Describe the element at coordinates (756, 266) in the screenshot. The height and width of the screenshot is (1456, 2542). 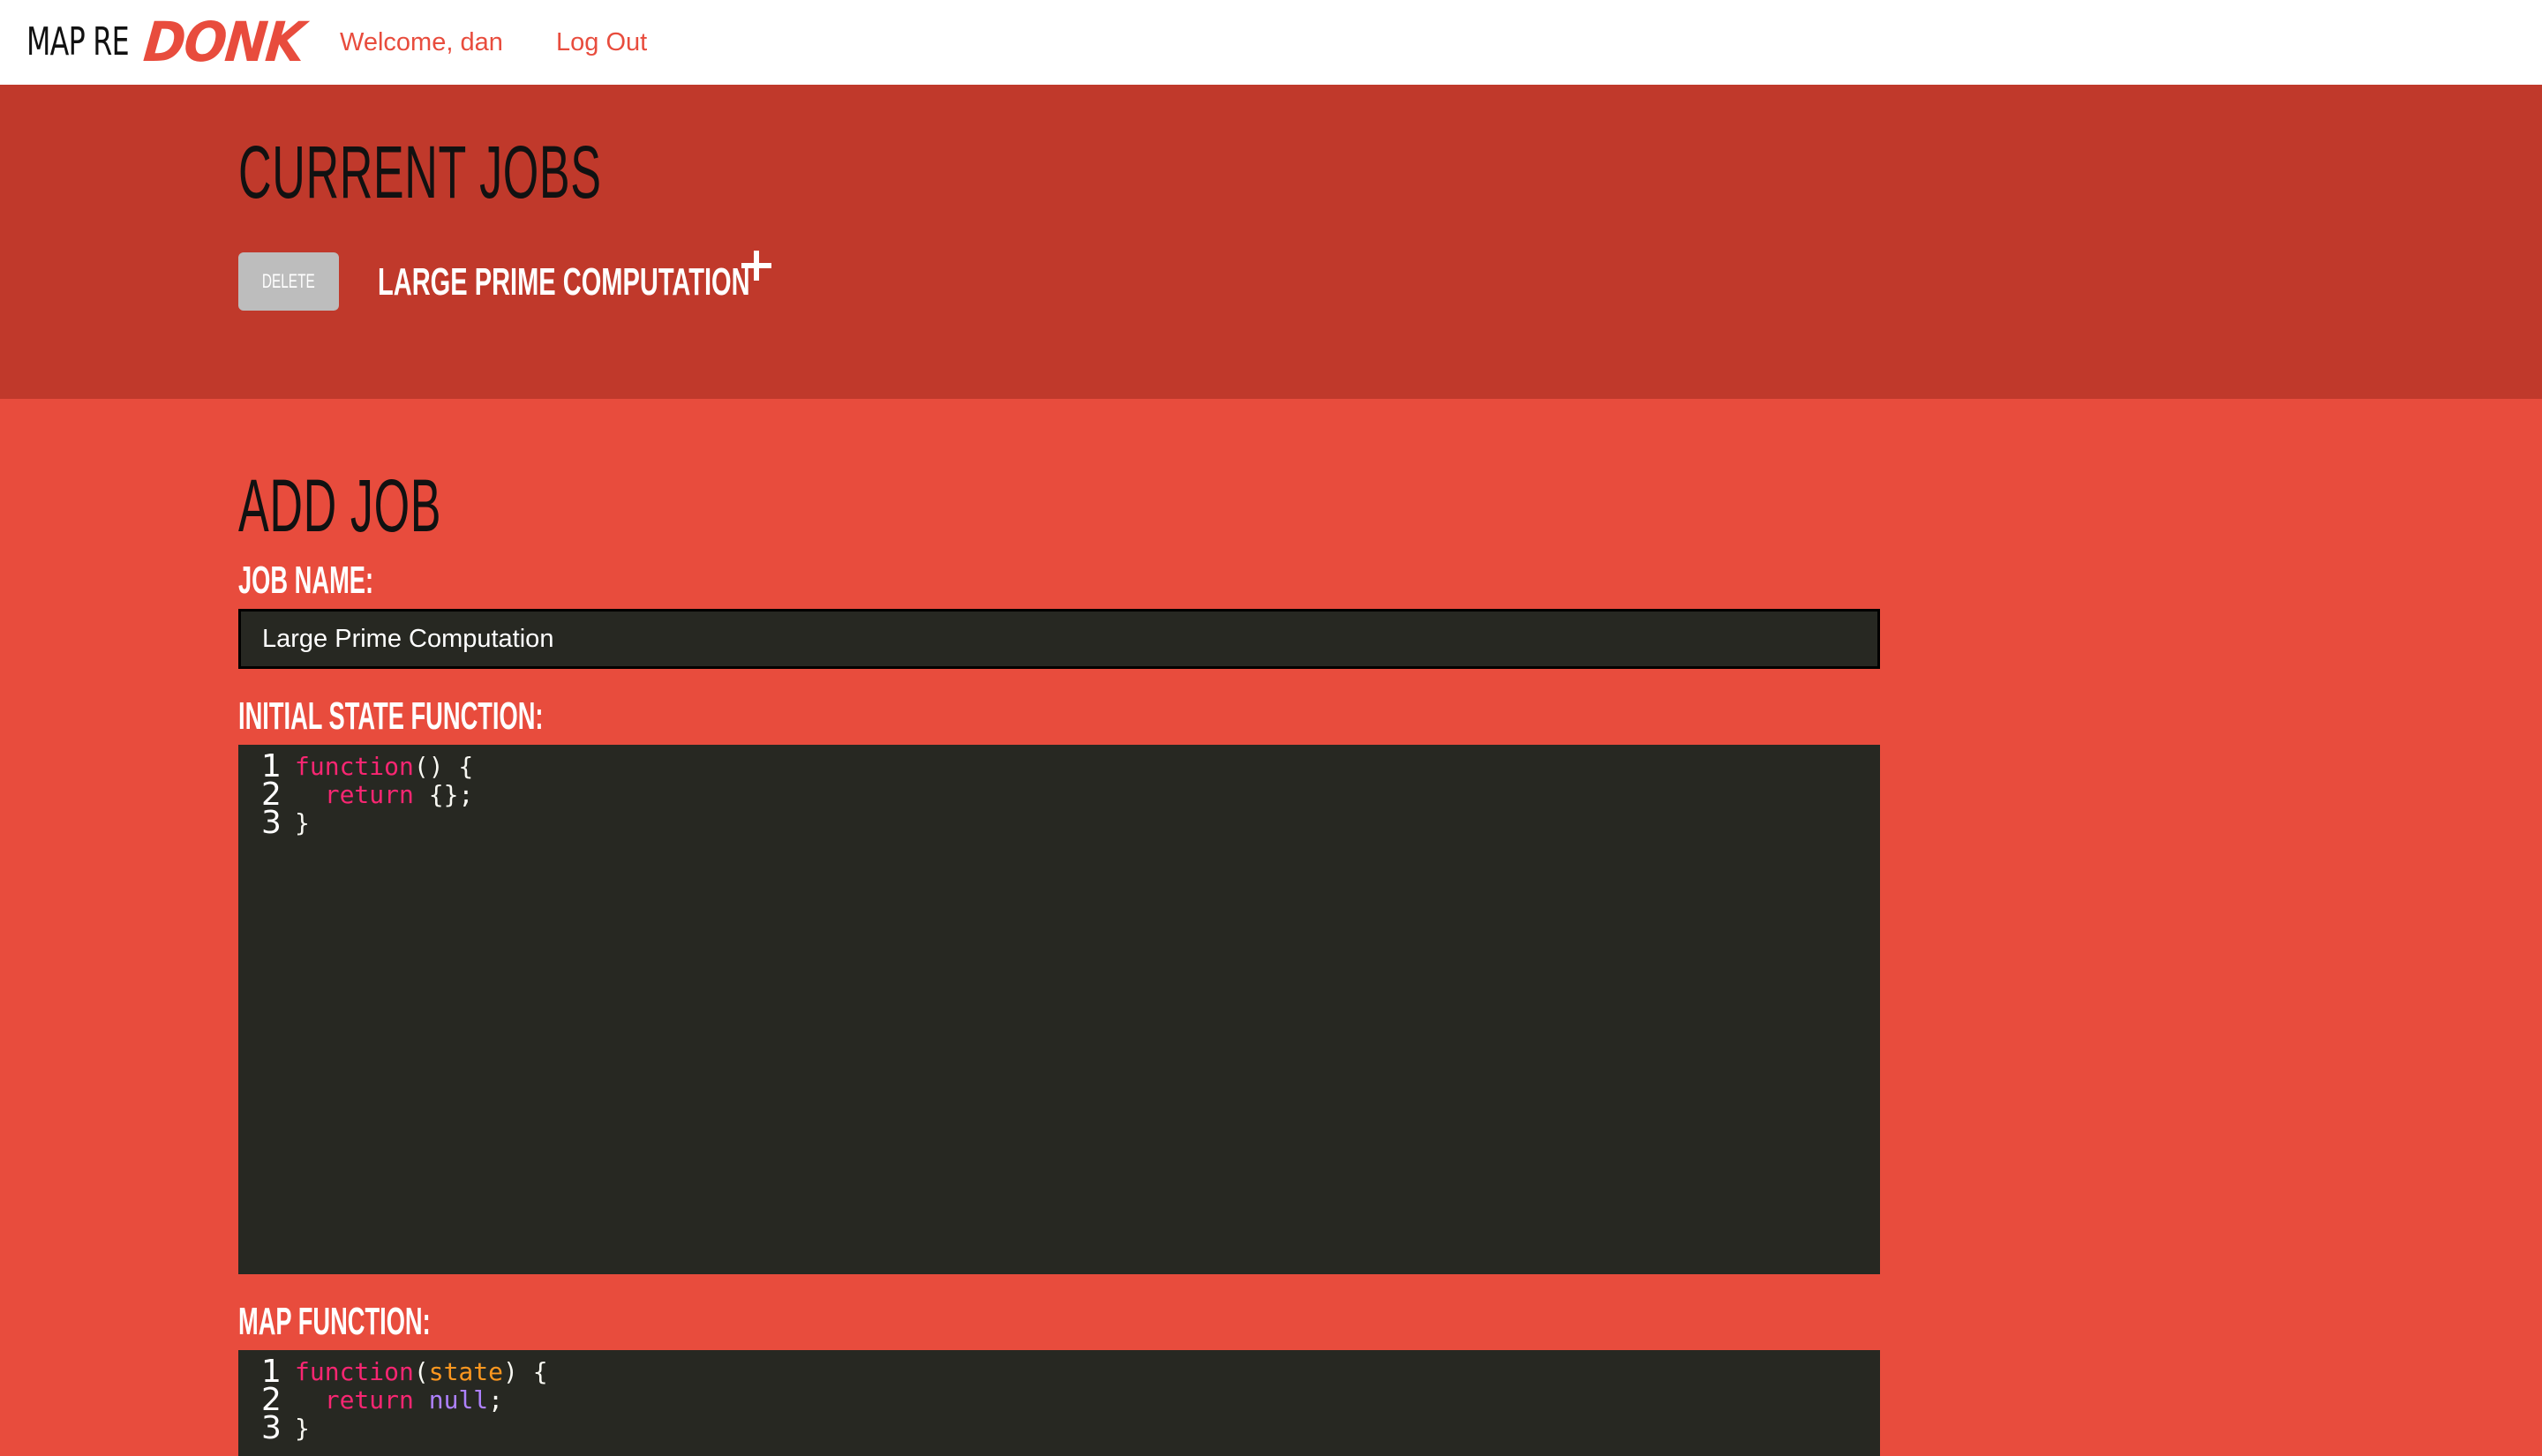
I see `add-job-icon` at that location.